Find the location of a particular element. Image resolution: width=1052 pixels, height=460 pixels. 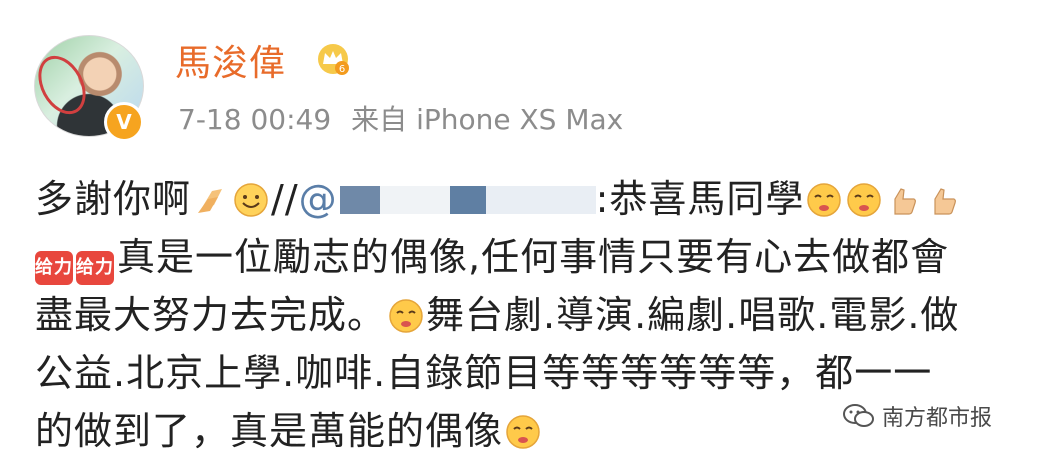

body-text-segment: 的做到了，真是萬能的偶像 is located at coordinates (269, 431).